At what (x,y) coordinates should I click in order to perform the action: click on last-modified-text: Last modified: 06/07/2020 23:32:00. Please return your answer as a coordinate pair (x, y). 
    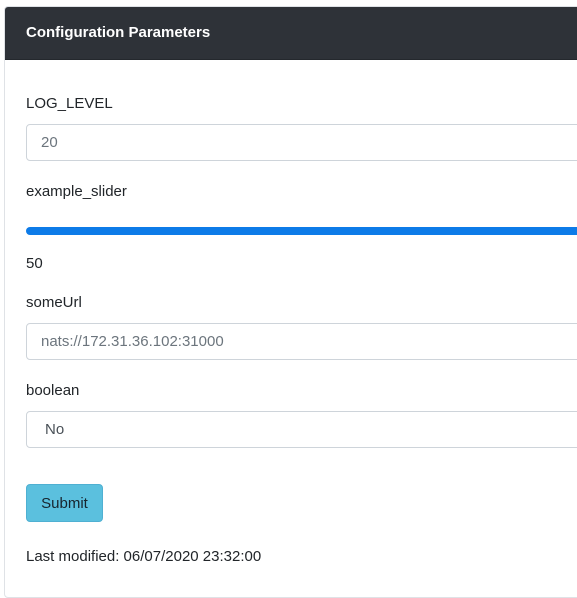
    Looking at the image, I should click on (144, 556).